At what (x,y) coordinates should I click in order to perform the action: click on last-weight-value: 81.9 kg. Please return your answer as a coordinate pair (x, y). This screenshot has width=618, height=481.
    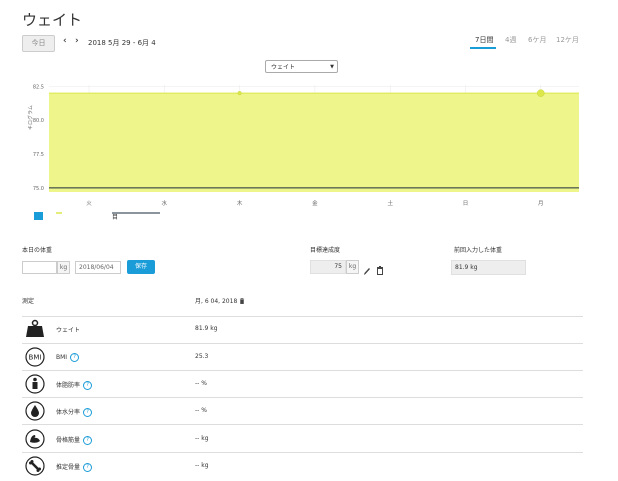
    Looking at the image, I should click on (488, 267).